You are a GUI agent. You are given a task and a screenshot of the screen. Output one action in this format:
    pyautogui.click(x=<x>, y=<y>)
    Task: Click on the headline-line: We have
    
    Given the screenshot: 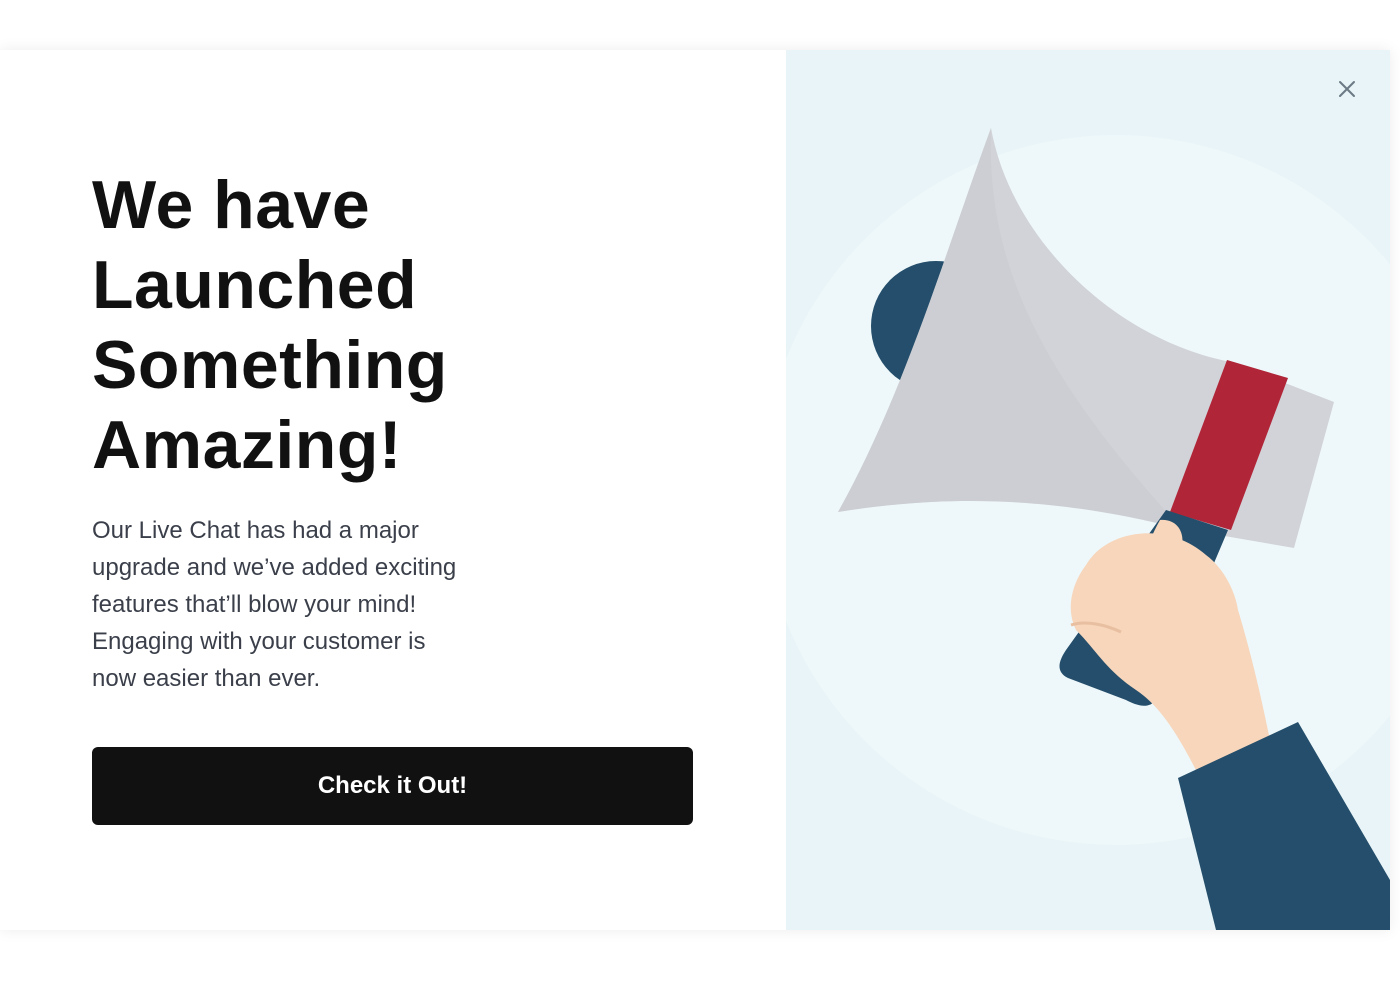 What is the action you would take?
    pyautogui.click(x=231, y=205)
    